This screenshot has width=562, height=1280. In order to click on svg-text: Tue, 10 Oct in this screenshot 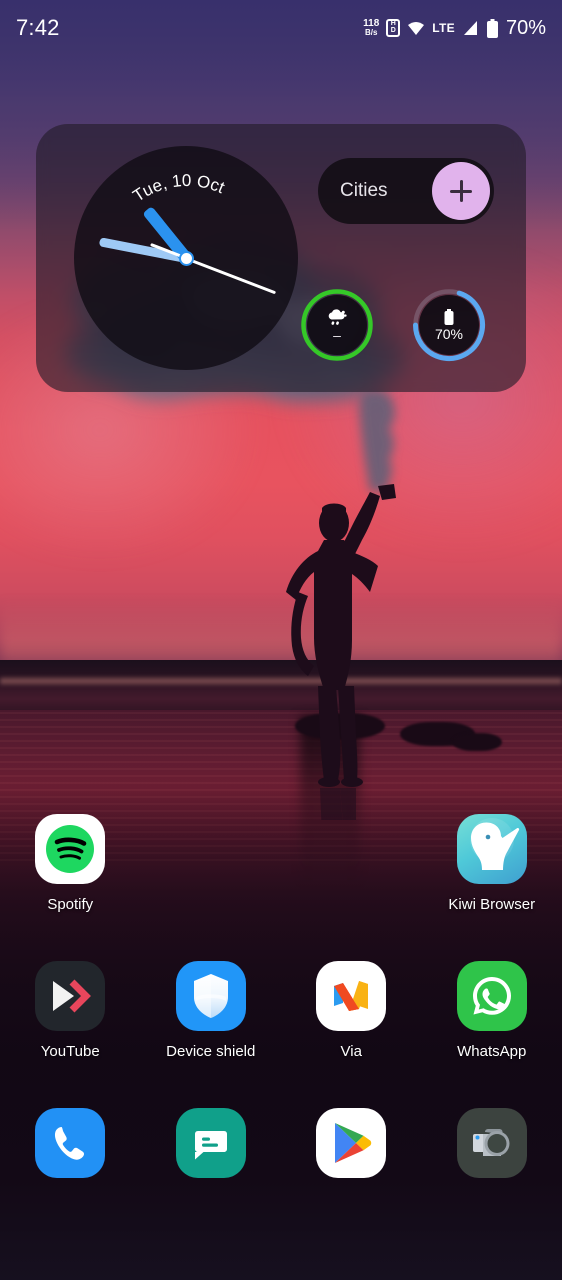, I will do `click(179, 188)`.